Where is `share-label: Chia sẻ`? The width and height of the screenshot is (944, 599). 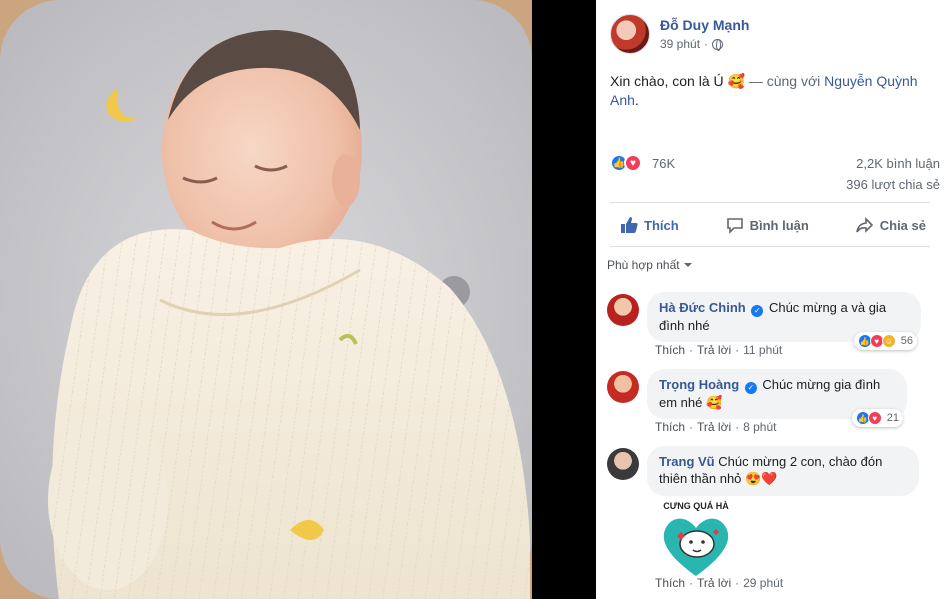
share-label: Chia sẻ is located at coordinates (902, 225).